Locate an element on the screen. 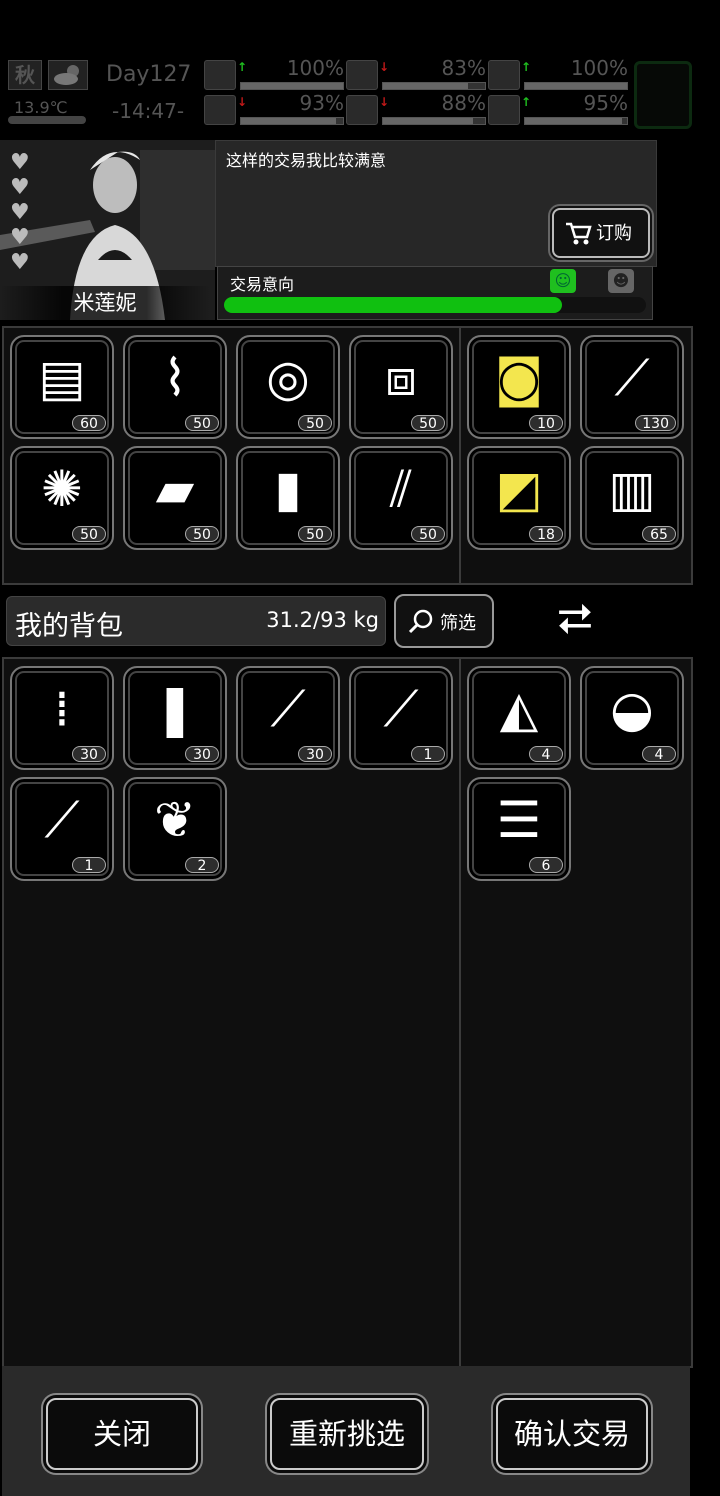 This screenshot has width=720, height=1496. npc-favor-hearts: ♥ ♥ ♥ ♥ ♥ is located at coordinates (25, 212).